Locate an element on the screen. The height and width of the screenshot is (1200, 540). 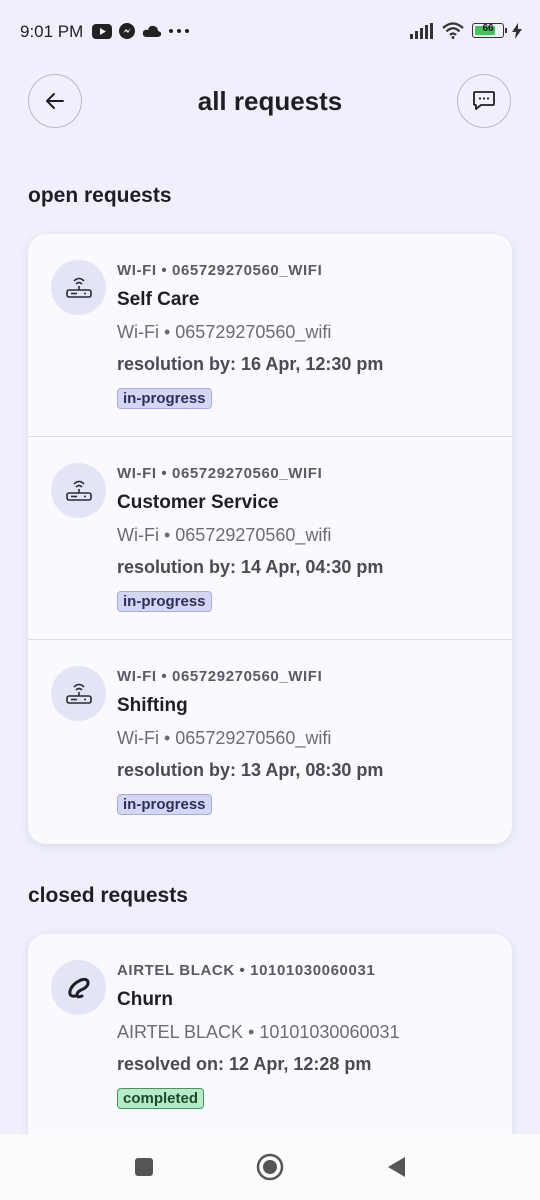
airtel-logo-icon is located at coordinates (78, 987).